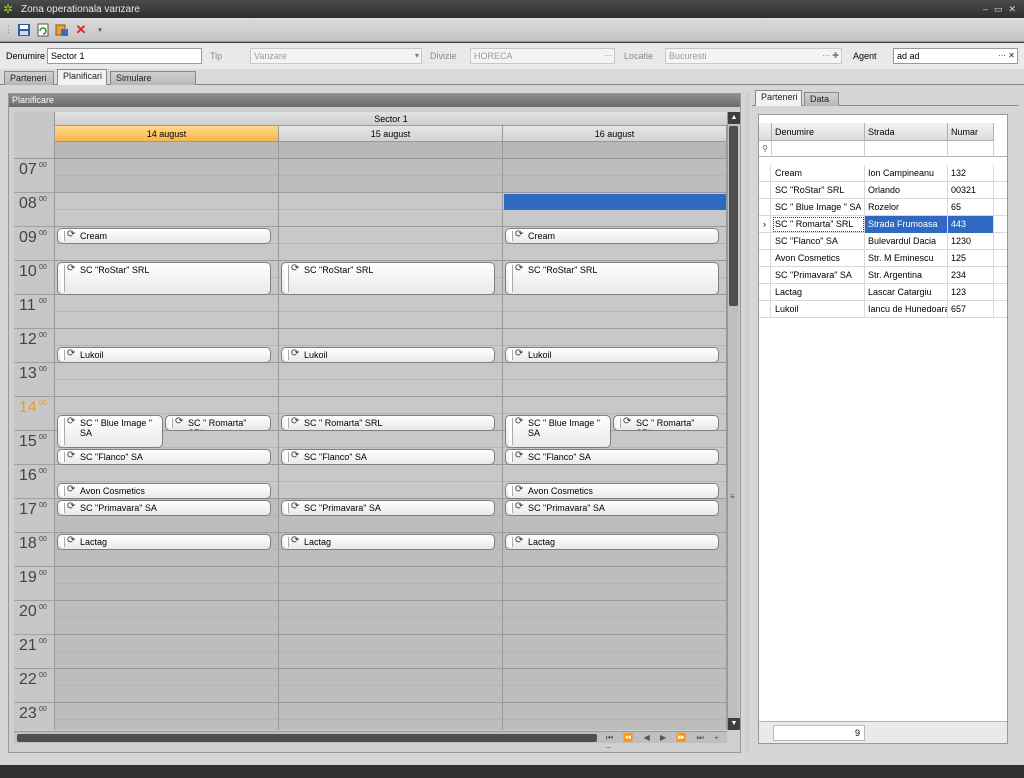  What do you see at coordinates (906, 207) in the screenshot?
I see `table-cell: Rozelor` at bounding box center [906, 207].